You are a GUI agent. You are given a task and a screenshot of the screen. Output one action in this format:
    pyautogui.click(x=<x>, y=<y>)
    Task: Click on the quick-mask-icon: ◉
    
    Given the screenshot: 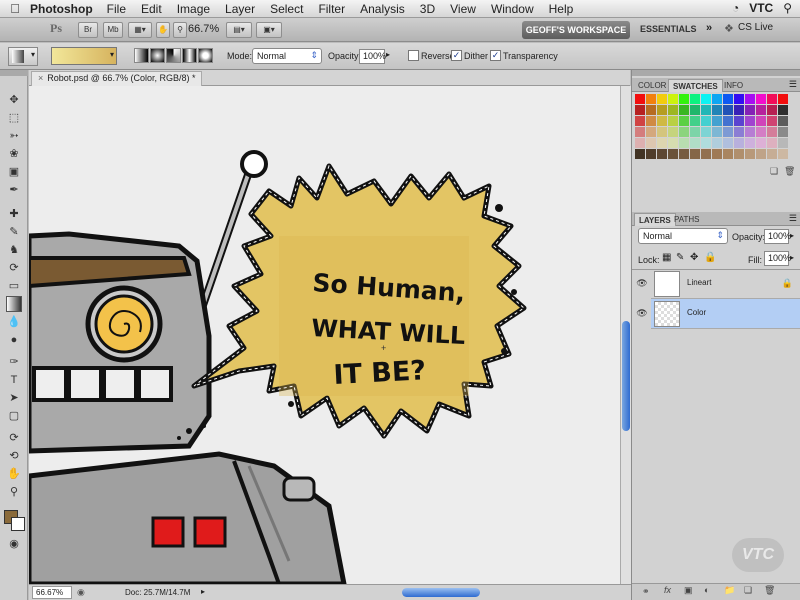 What is the action you would take?
    pyautogui.click(x=14, y=544)
    